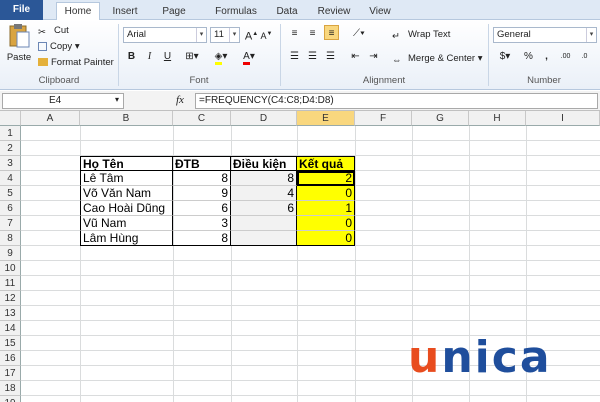  Describe the element at coordinates (126, 163) in the screenshot. I see `header-ho-ten: Họ Tên` at that location.